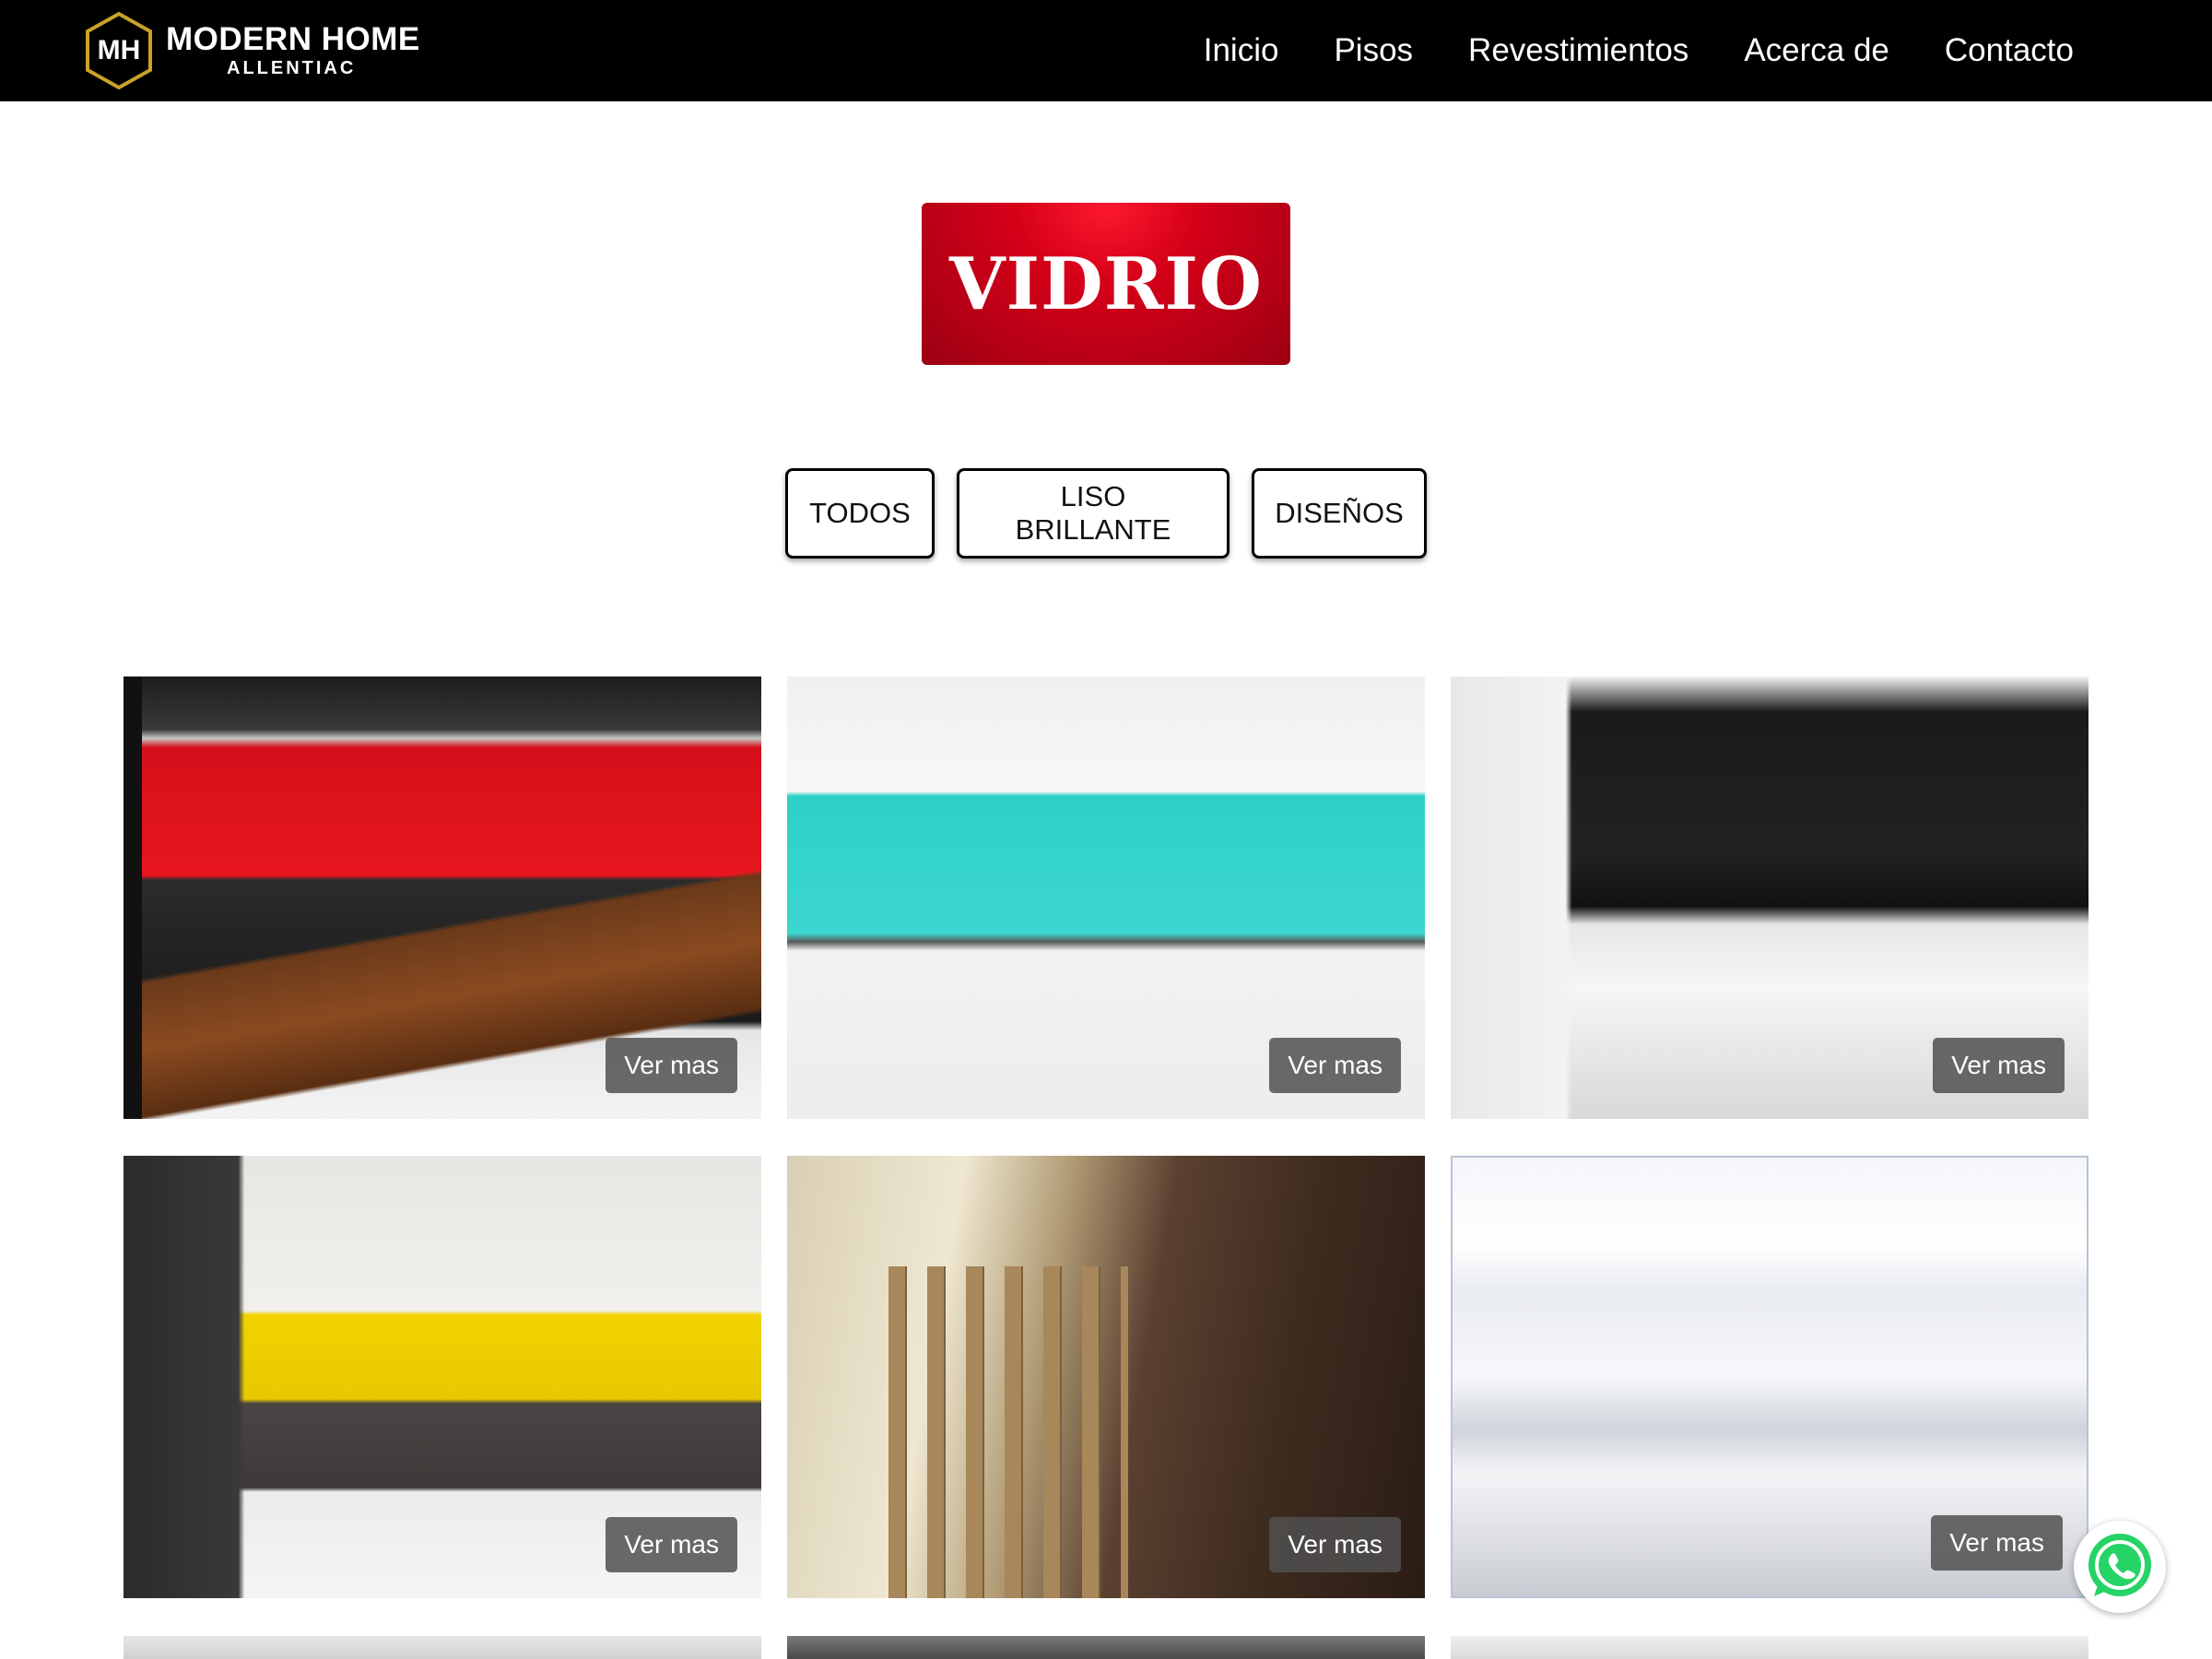 The width and height of the screenshot is (2212, 1659). Describe the element at coordinates (442, 898) in the screenshot. I see `gallery-card-kitchen-red-glass: Ver mas` at that location.